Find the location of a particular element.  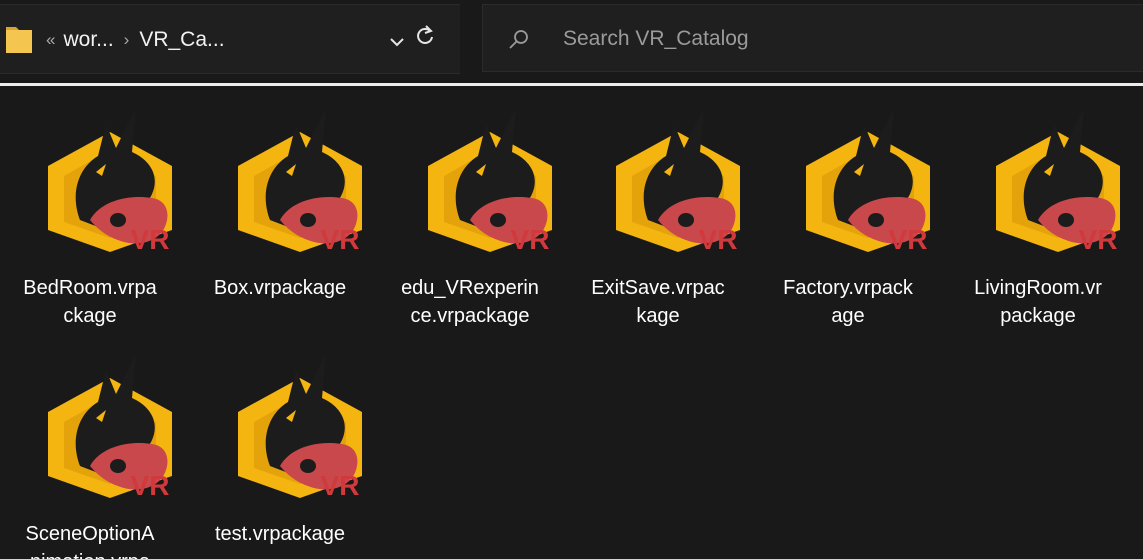

breadcrumb-overflow: « is located at coordinates (50, 40).